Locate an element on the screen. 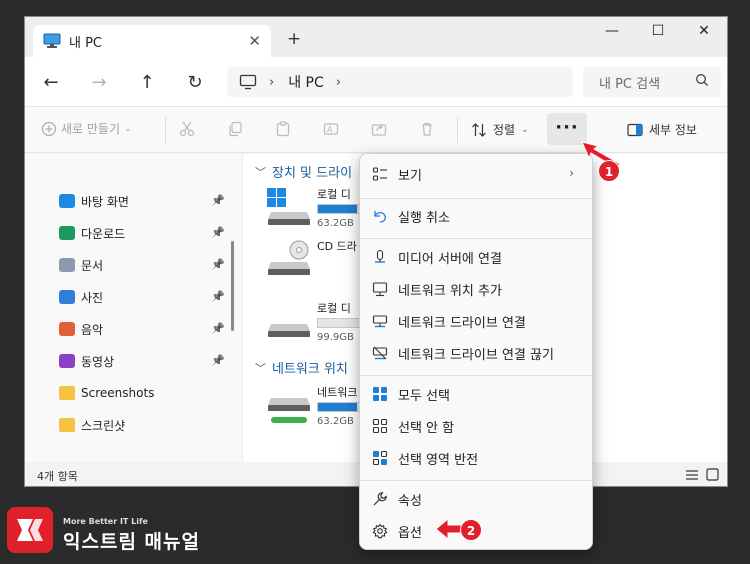  drive-item-local-d: 로컬 디 99.9GB is located at coordinates (315, 322).